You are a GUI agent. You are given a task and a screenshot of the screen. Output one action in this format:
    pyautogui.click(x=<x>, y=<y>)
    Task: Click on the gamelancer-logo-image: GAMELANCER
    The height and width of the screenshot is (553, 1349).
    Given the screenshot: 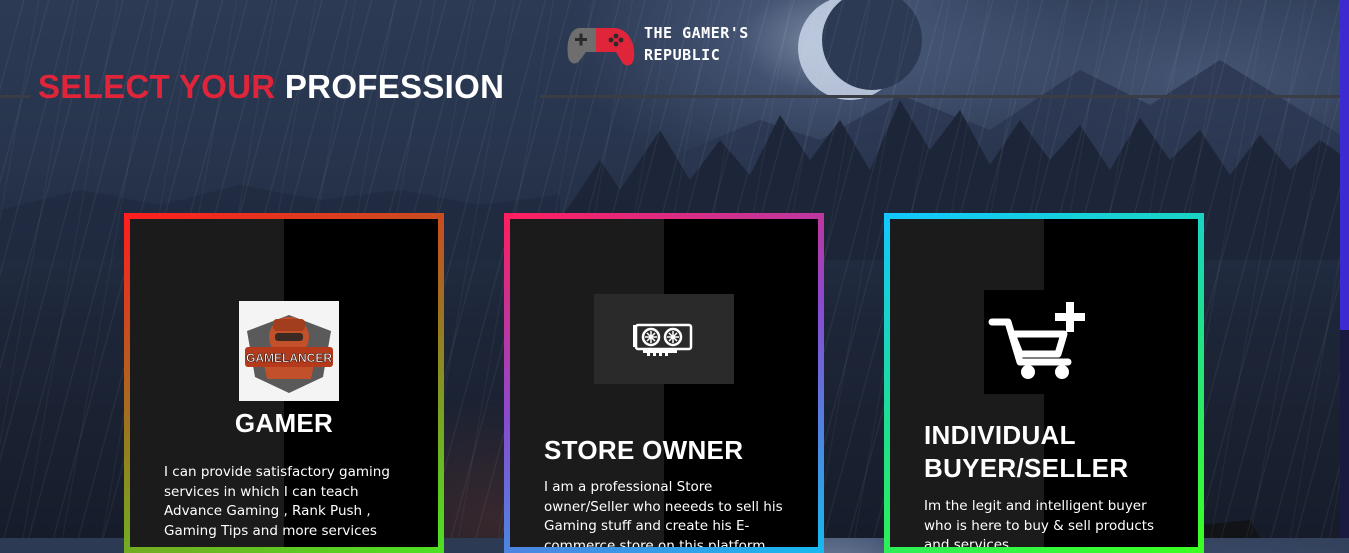 What is the action you would take?
    pyautogui.click(x=289, y=351)
    